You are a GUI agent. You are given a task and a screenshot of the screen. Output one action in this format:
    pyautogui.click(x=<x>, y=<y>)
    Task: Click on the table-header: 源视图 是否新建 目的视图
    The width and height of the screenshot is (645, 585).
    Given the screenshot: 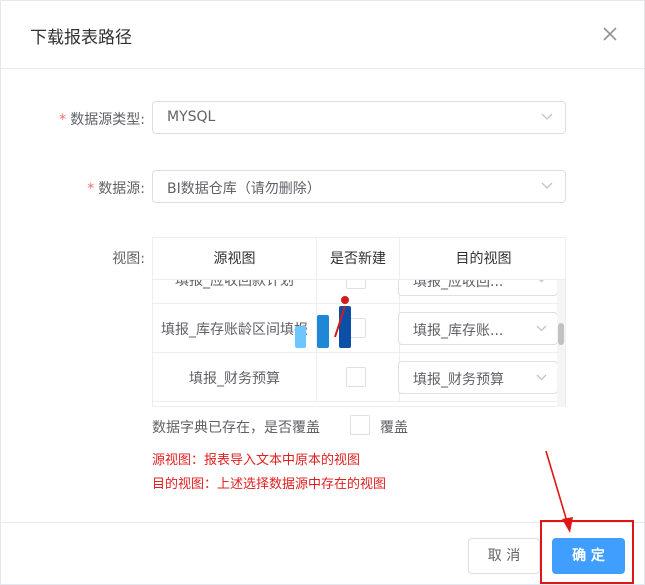 What is the action you would take?
    pyautogui.click(x=359, y=259)
    